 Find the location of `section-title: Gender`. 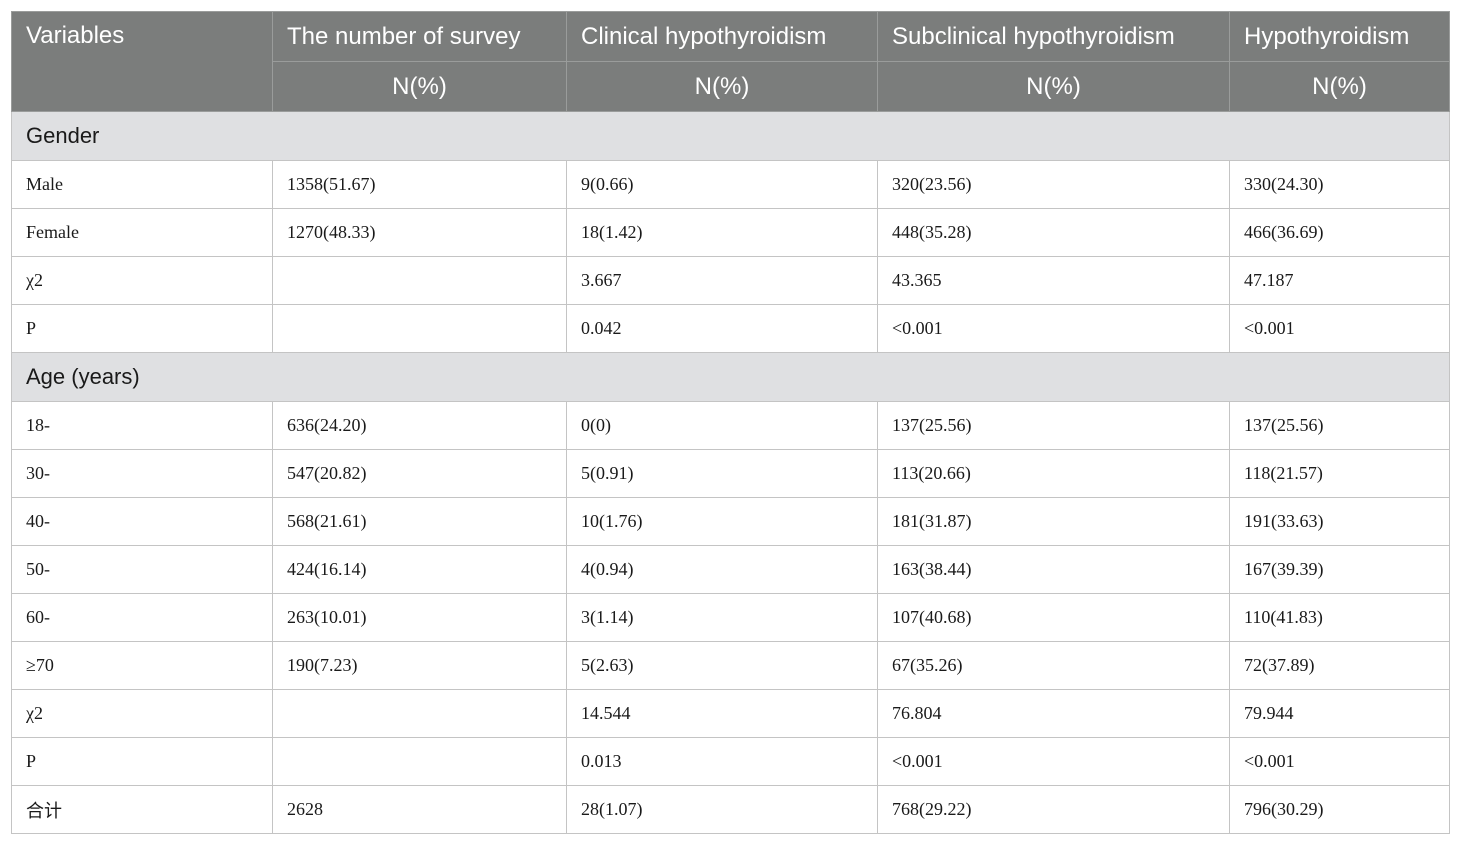

section-title: Gender is located at coordinates (730, 136).